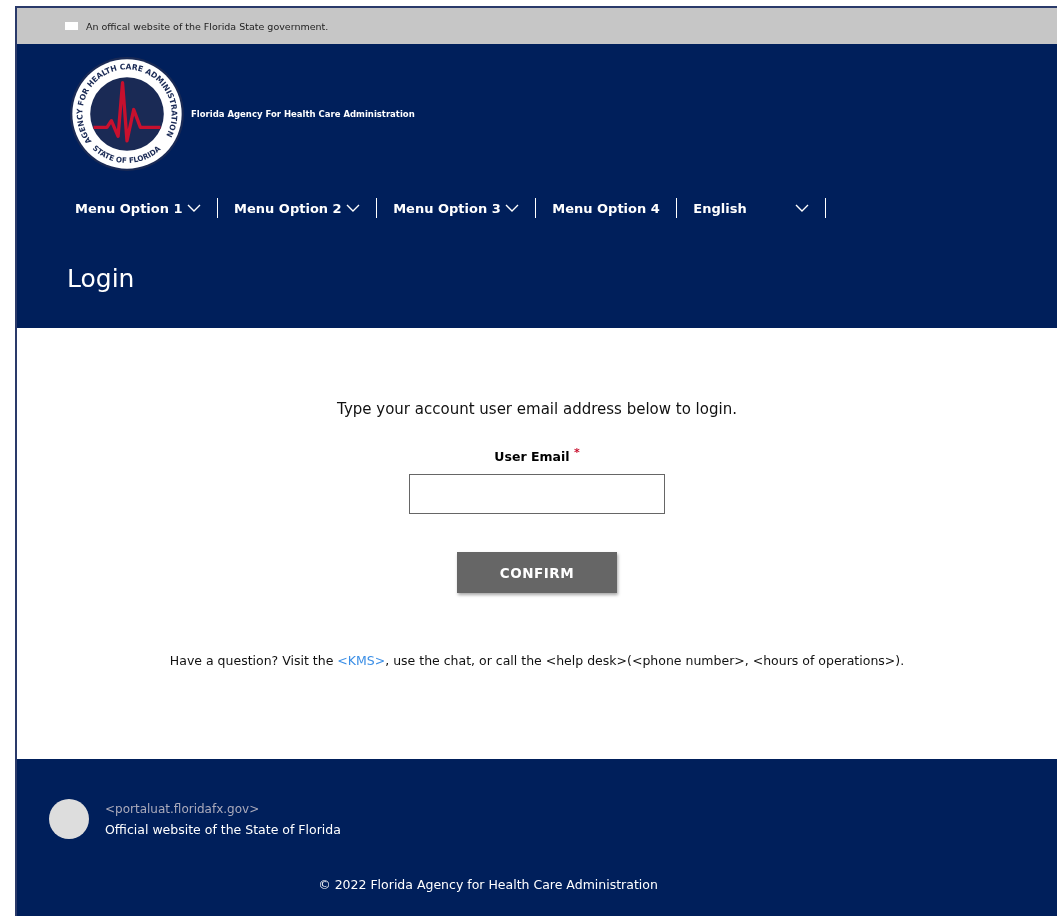 The height and width of the screenshot is (916, 1057). What do you see at coordinates (183, 808) in the screenshot?
I see `domain-text: <portaluat.floridafx.gov>` at bounding box center [183, 808].